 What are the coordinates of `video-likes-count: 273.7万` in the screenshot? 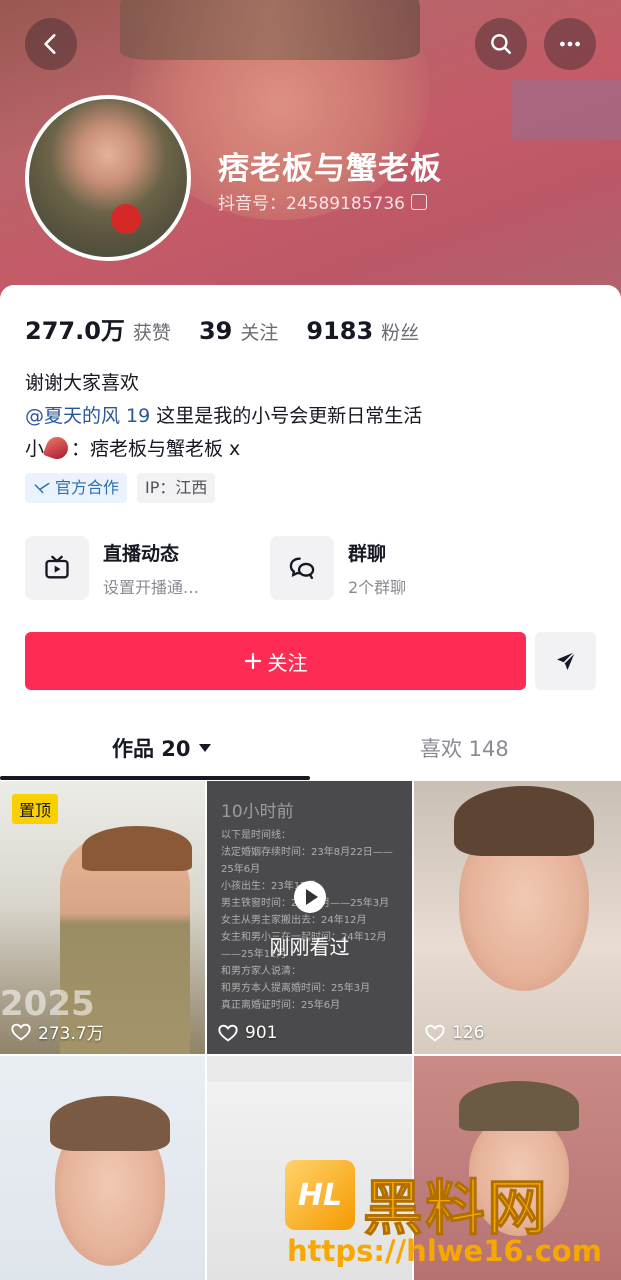 It's located at (71, 1034).